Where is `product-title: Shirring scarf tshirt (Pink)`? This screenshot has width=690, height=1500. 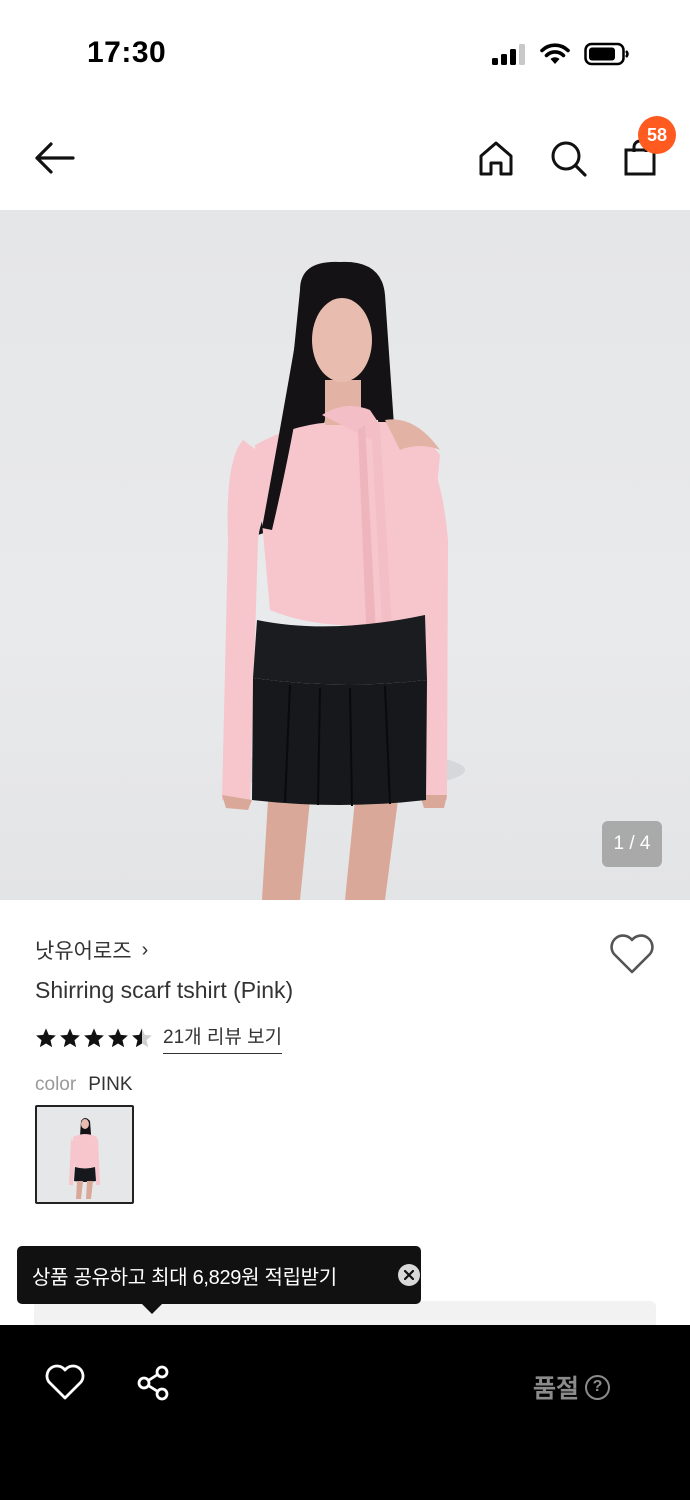 product-title: Shirring scarf tshirt (Pink) is located at coordinates (164, 990).